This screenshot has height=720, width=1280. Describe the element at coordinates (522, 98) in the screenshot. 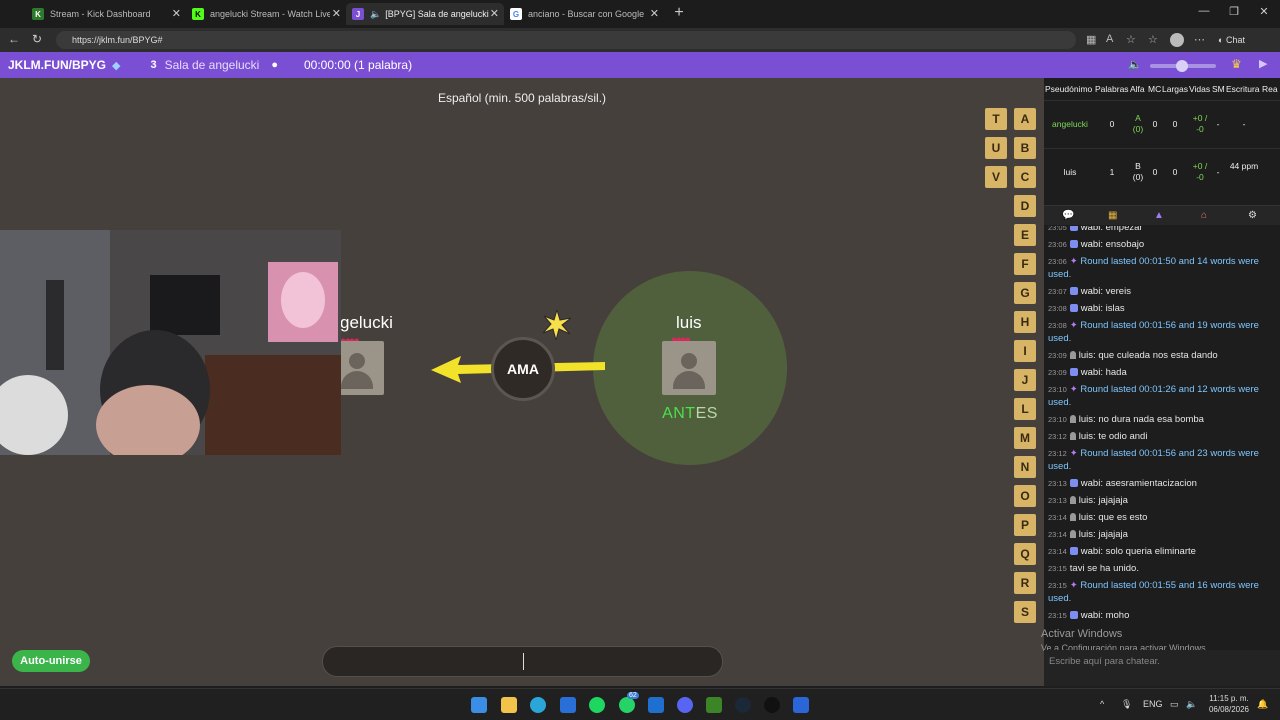

I see `language-label: Español (min. 500 palabras/sil.)` at that location.